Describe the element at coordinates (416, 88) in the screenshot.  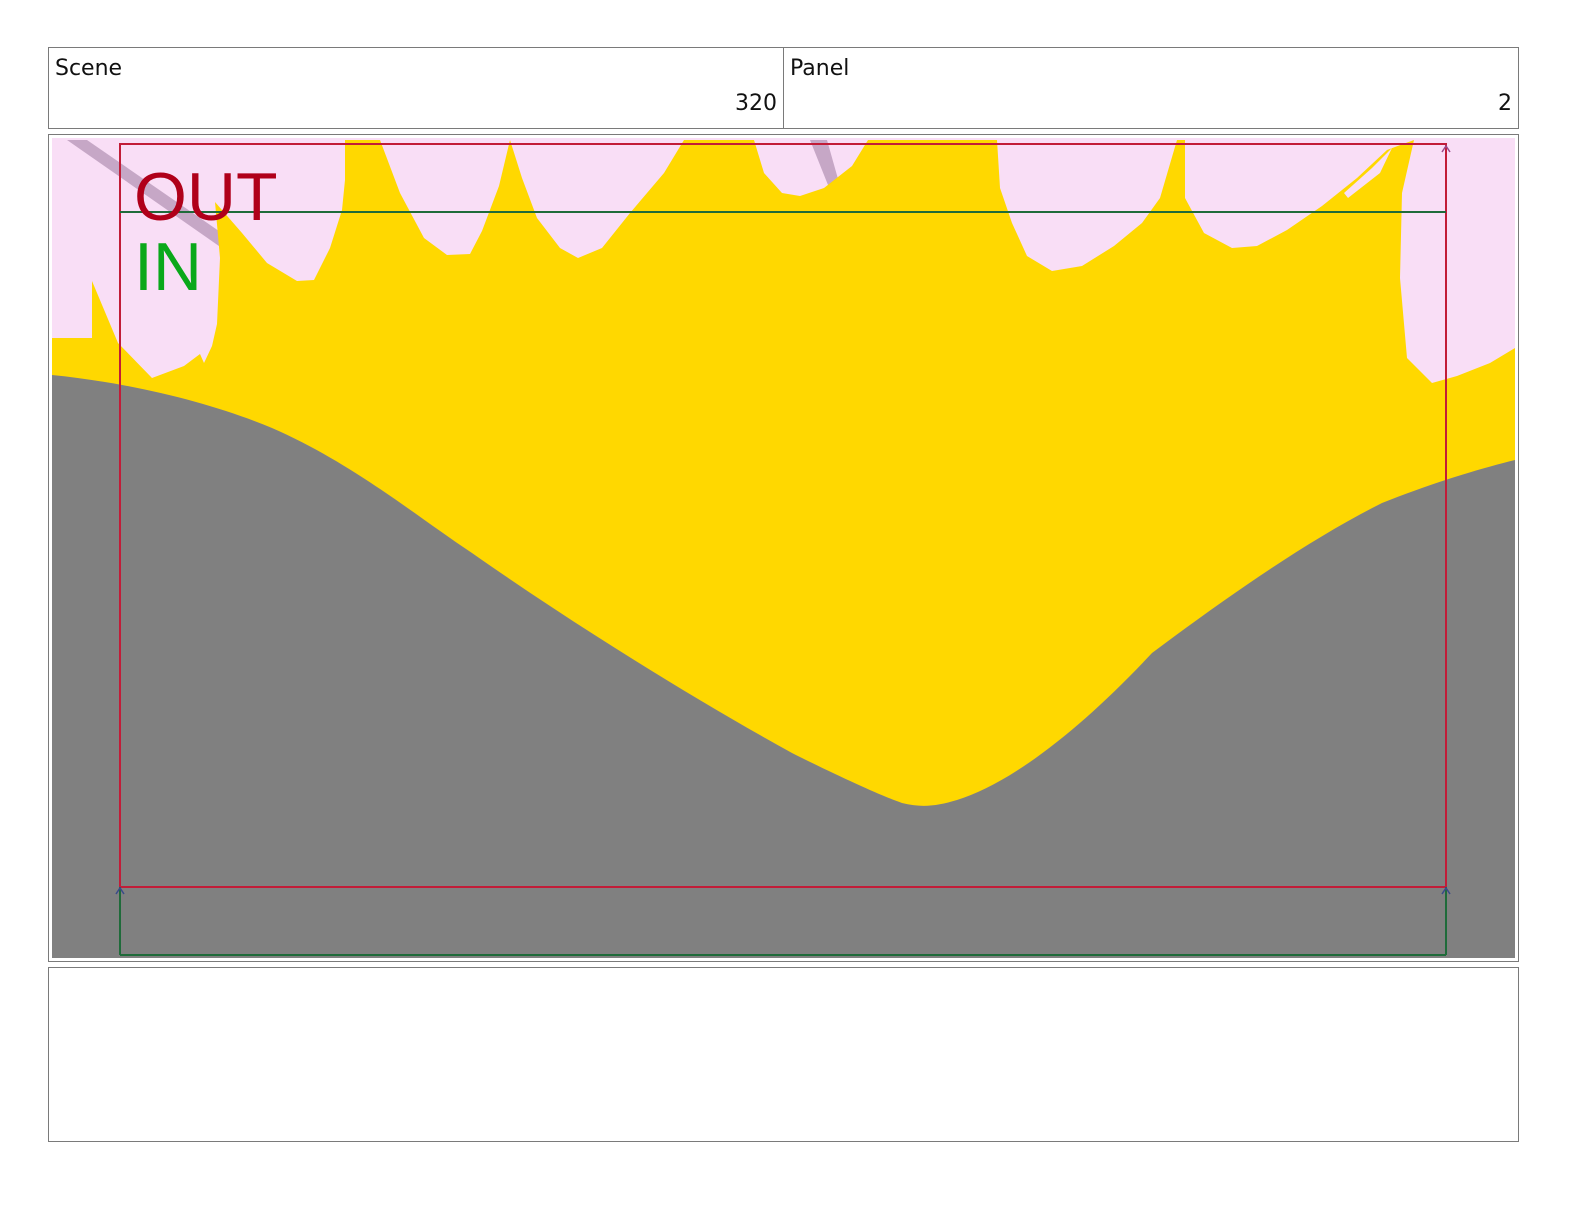
I see `scene-cell: Scene 320` at that location.